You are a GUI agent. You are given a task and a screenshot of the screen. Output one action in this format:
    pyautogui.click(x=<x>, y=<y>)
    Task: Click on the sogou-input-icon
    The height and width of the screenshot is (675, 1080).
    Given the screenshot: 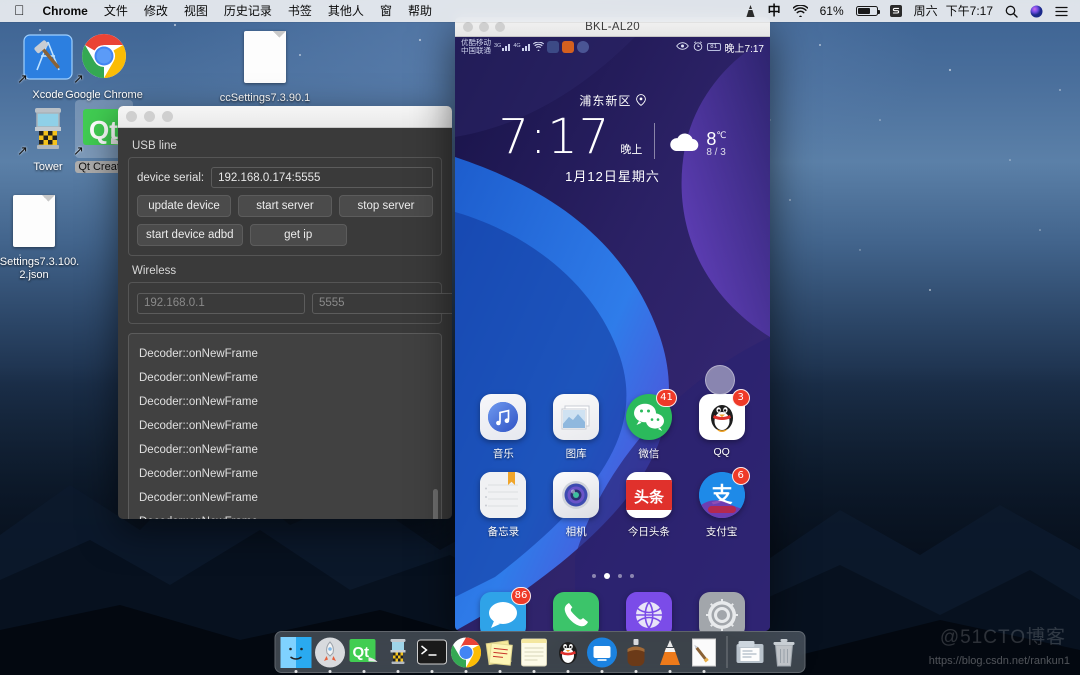 What is the action you would take?
    pyautogui.click(x=896, y=11)
    